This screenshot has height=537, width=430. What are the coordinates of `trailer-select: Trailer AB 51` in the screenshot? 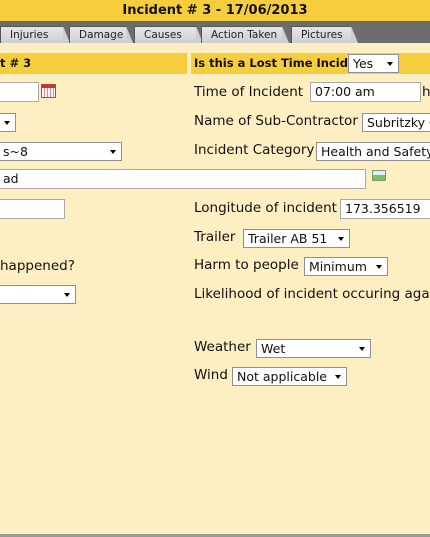 It's located at (296, 238).